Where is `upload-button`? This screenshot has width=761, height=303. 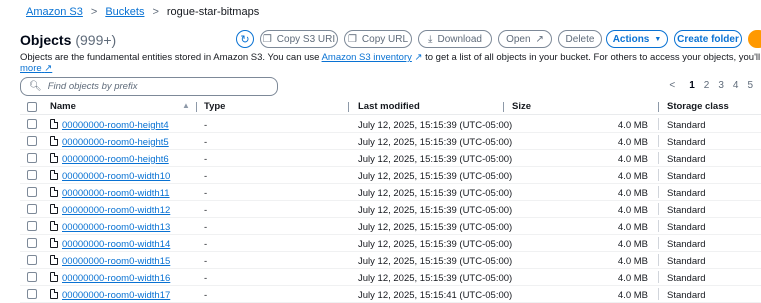 upload-button is located at coordinates (754, 39).